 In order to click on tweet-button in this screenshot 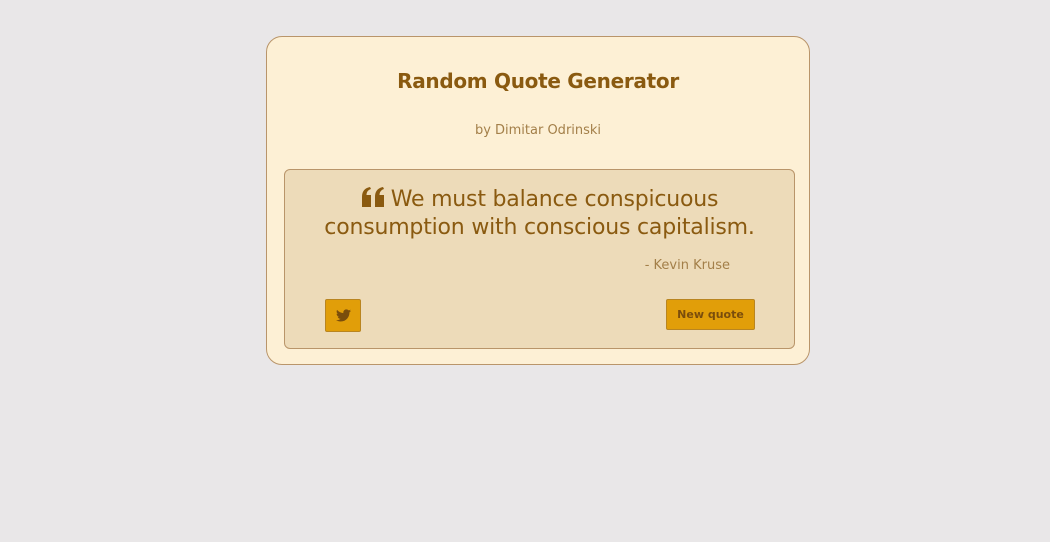, I will do `click(343, 315)`.